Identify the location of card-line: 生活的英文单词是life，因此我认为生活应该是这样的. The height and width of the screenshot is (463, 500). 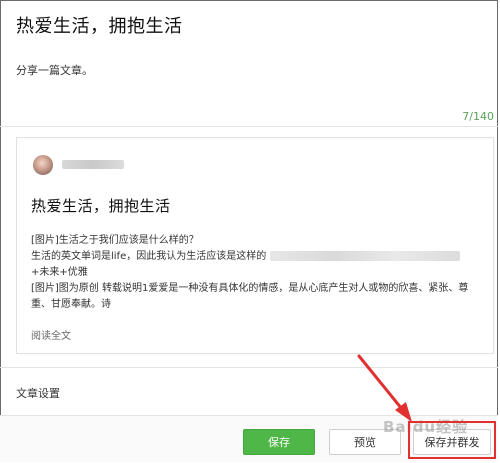
(149, 256).